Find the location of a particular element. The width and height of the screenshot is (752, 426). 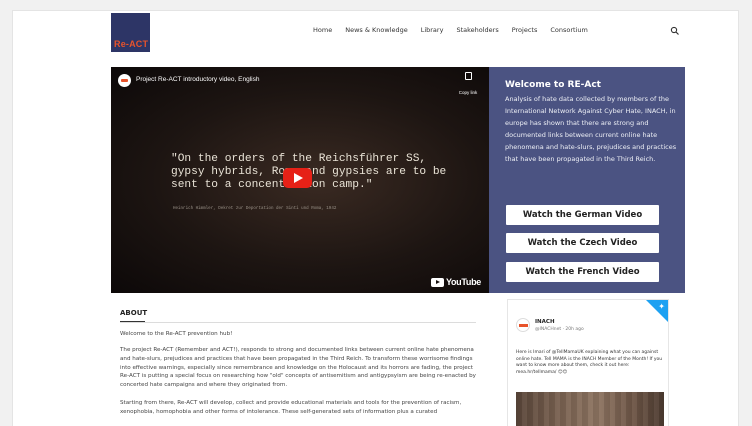

youtube-icon is located at coordinates (437, 282).